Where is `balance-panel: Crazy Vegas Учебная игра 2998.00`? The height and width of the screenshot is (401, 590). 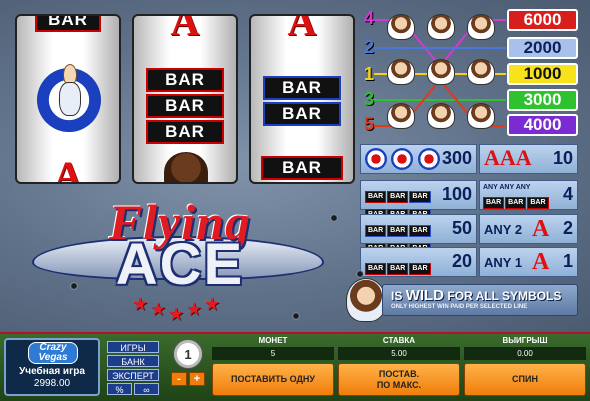
balance-panel: Crazy Vegas Учебная игра 2998.00 is located at coordinates (52, 367).